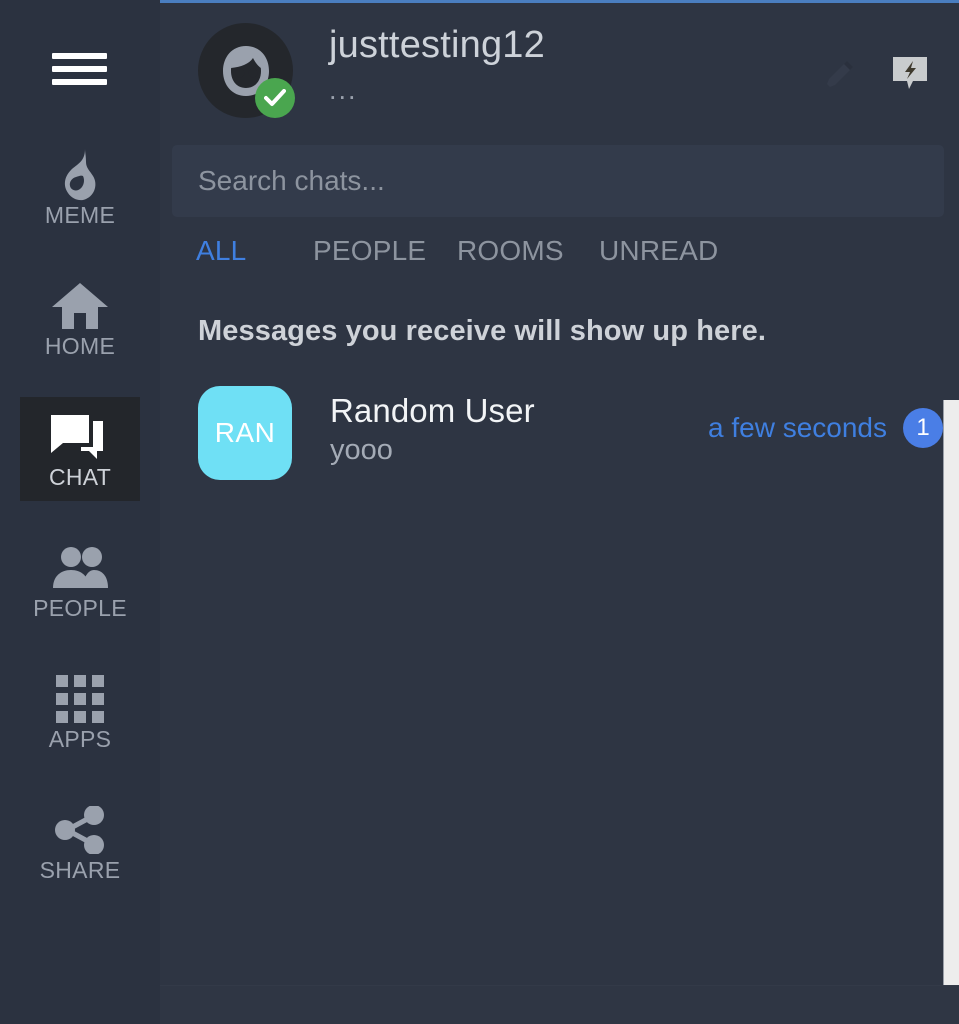  What do you see at coordinates (923, 428) in the screenshot?
I see `unread-badge: 1` at bounding box center [923, 428].